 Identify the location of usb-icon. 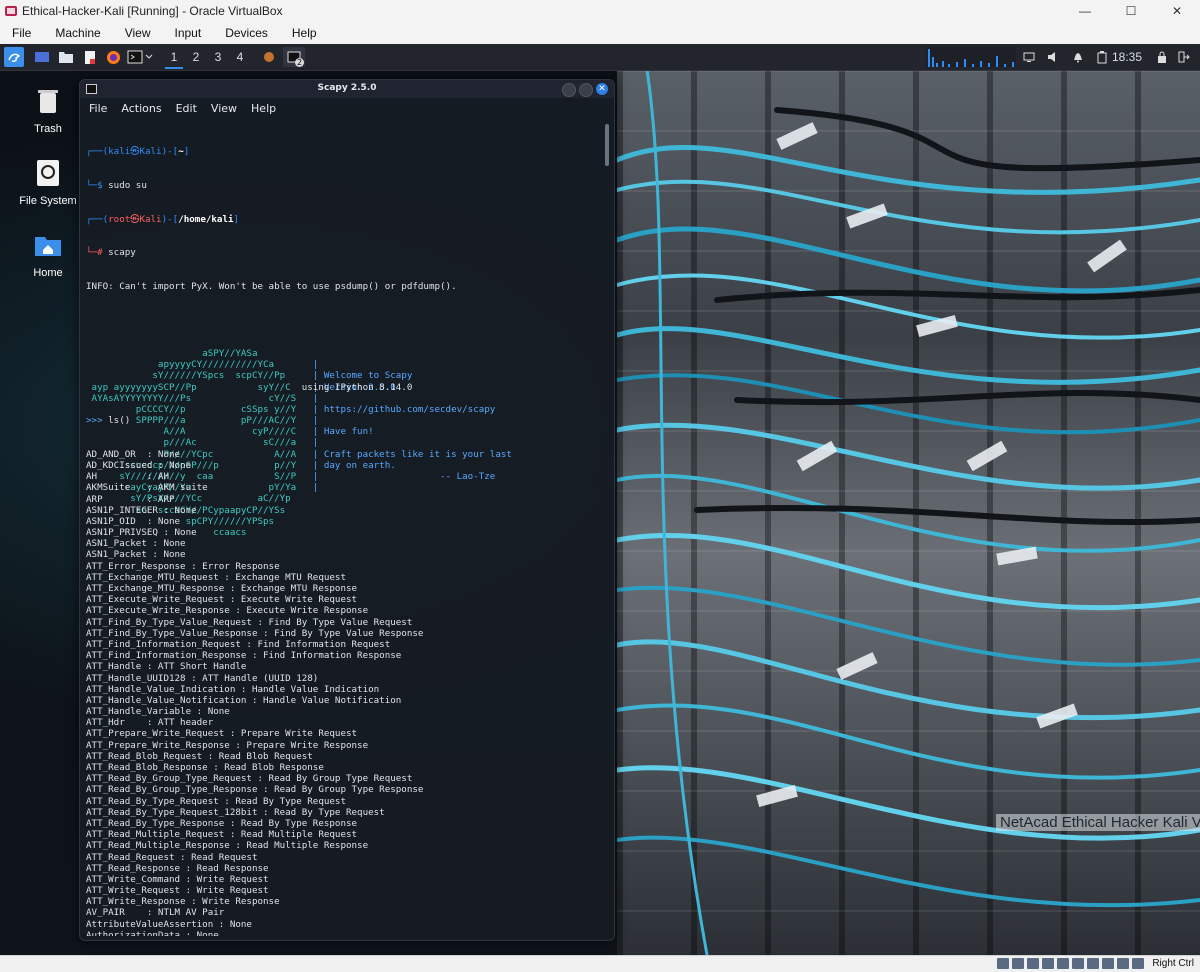
(1063, 963).